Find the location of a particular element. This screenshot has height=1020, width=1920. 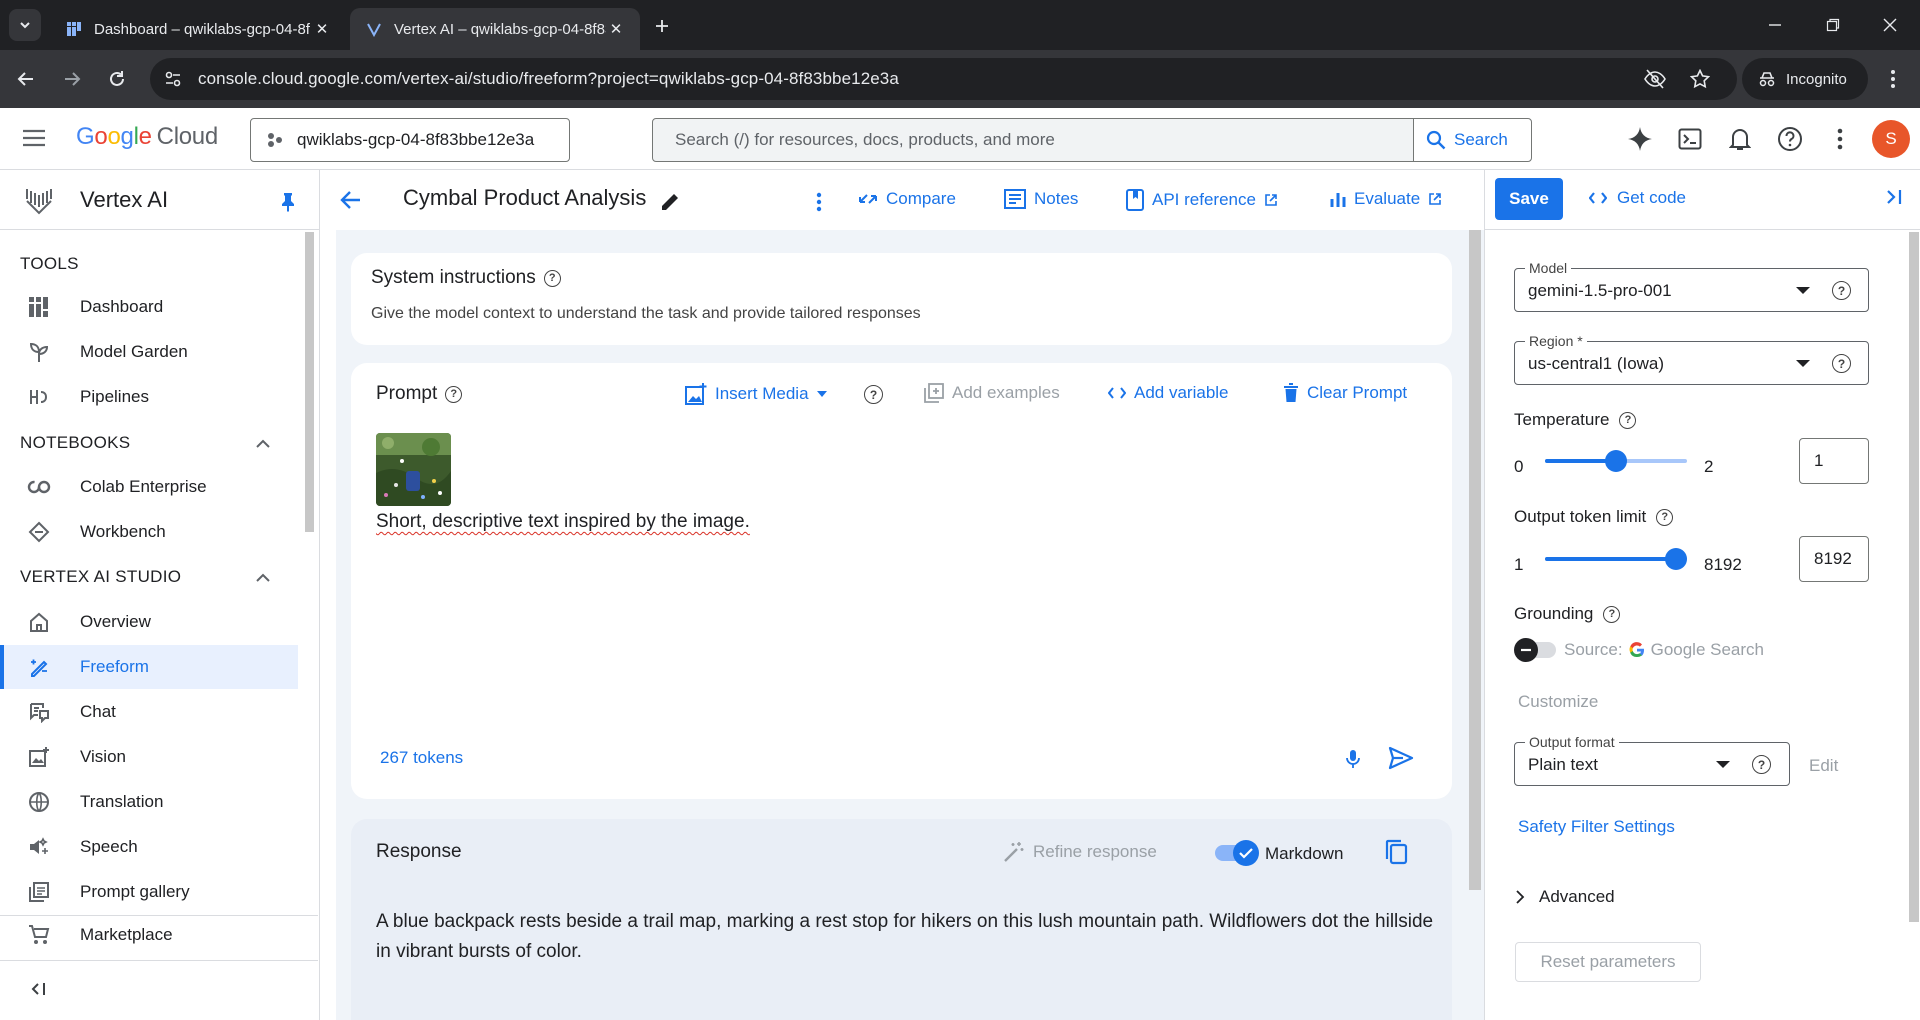

speech-icon is located at coordinates (39, 845).